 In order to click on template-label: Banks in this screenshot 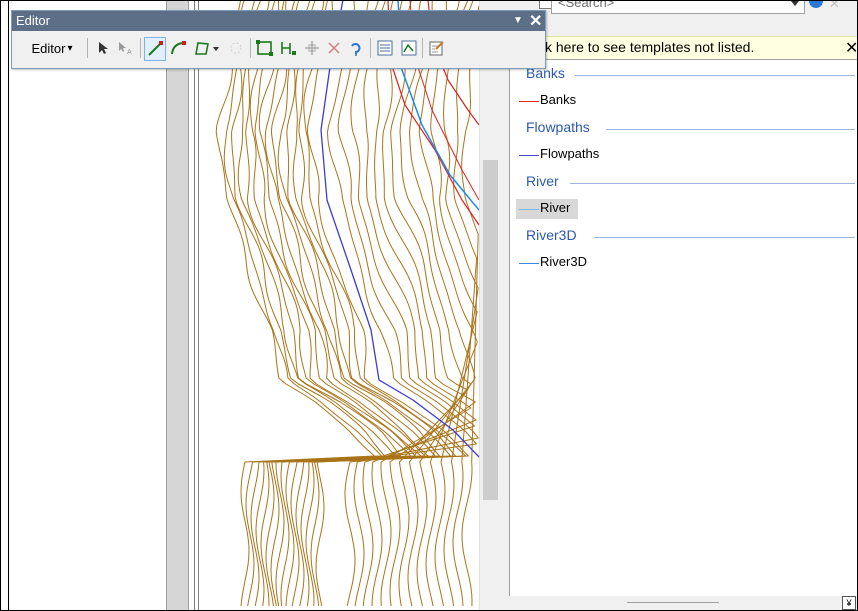, I will do `click(558, 99)`.